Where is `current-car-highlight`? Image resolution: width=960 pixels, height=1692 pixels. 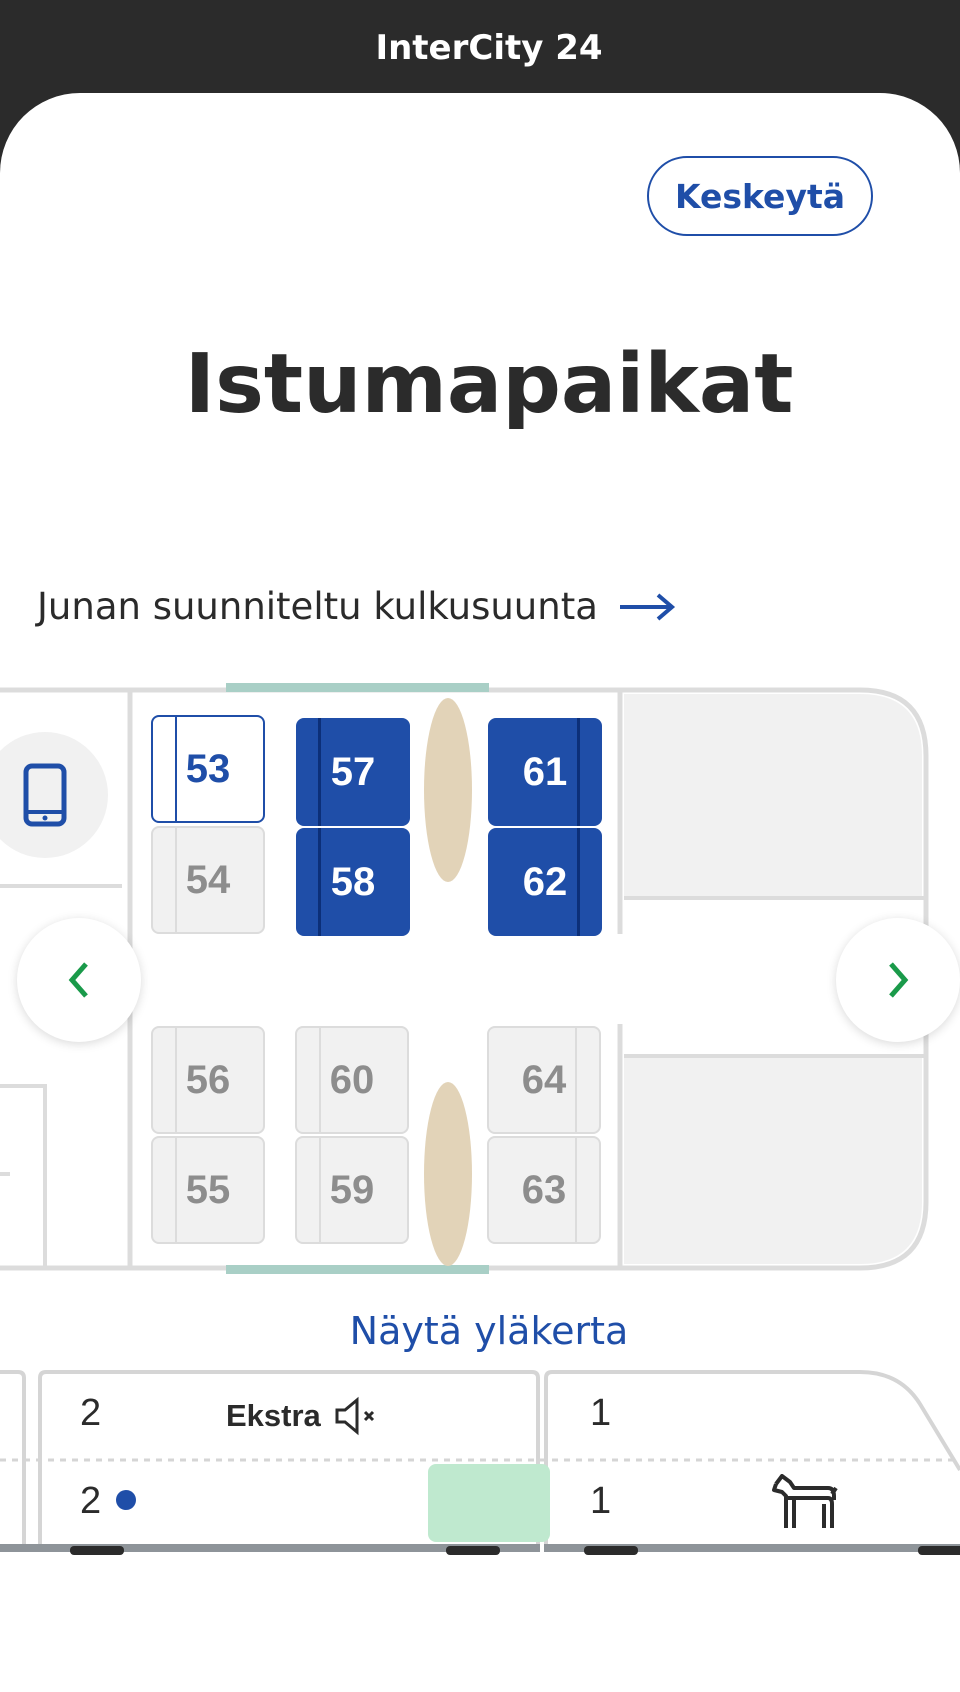 current-car-highlight is located at coordinates (489, 1503).